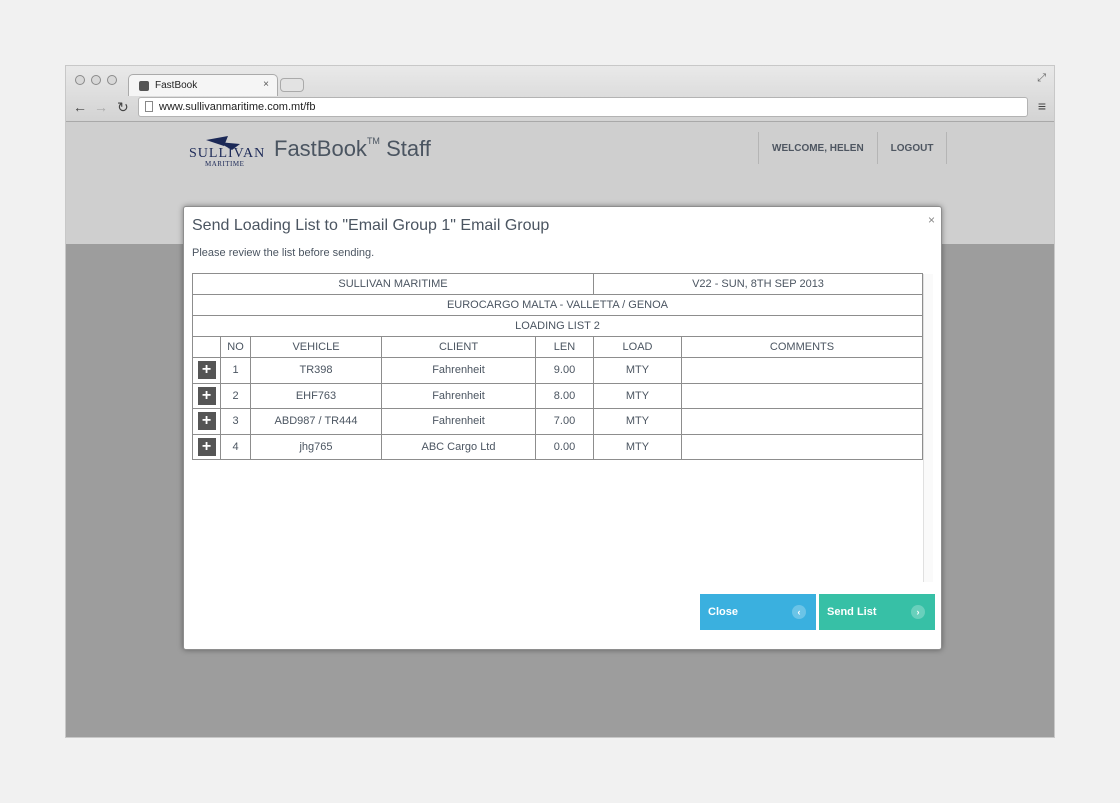 Image resolution: width=1120 pixels, height=803 pixels. What do you see at coordinates (564, 421) in the screenshot?
I see `cell-len: 7.00` at bounding box center [564, 421].